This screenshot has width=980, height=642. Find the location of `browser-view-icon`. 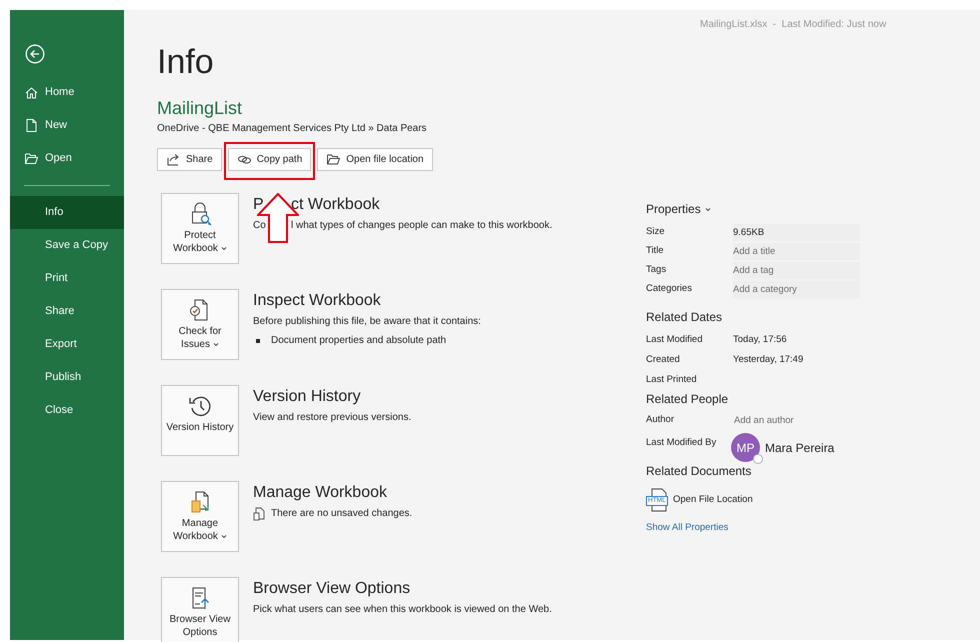

browser-view-icon is located at coordinates (201, 599).